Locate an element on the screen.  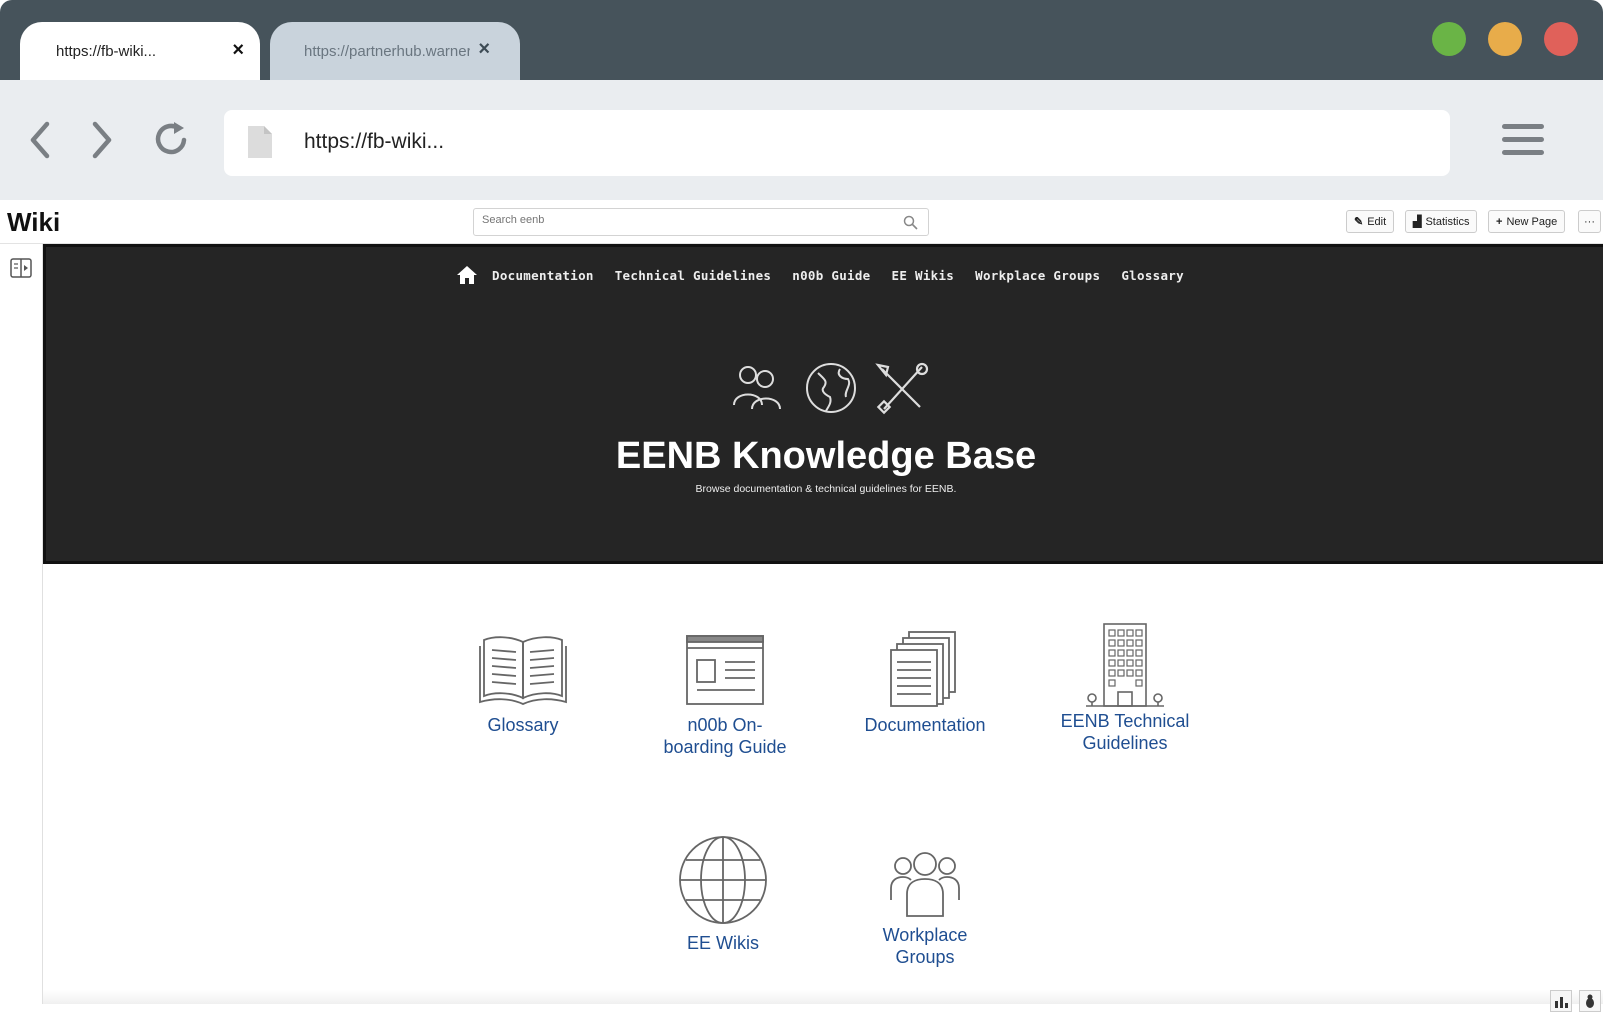
wiki-logo: Wiki is located at coordinates (33, 222).